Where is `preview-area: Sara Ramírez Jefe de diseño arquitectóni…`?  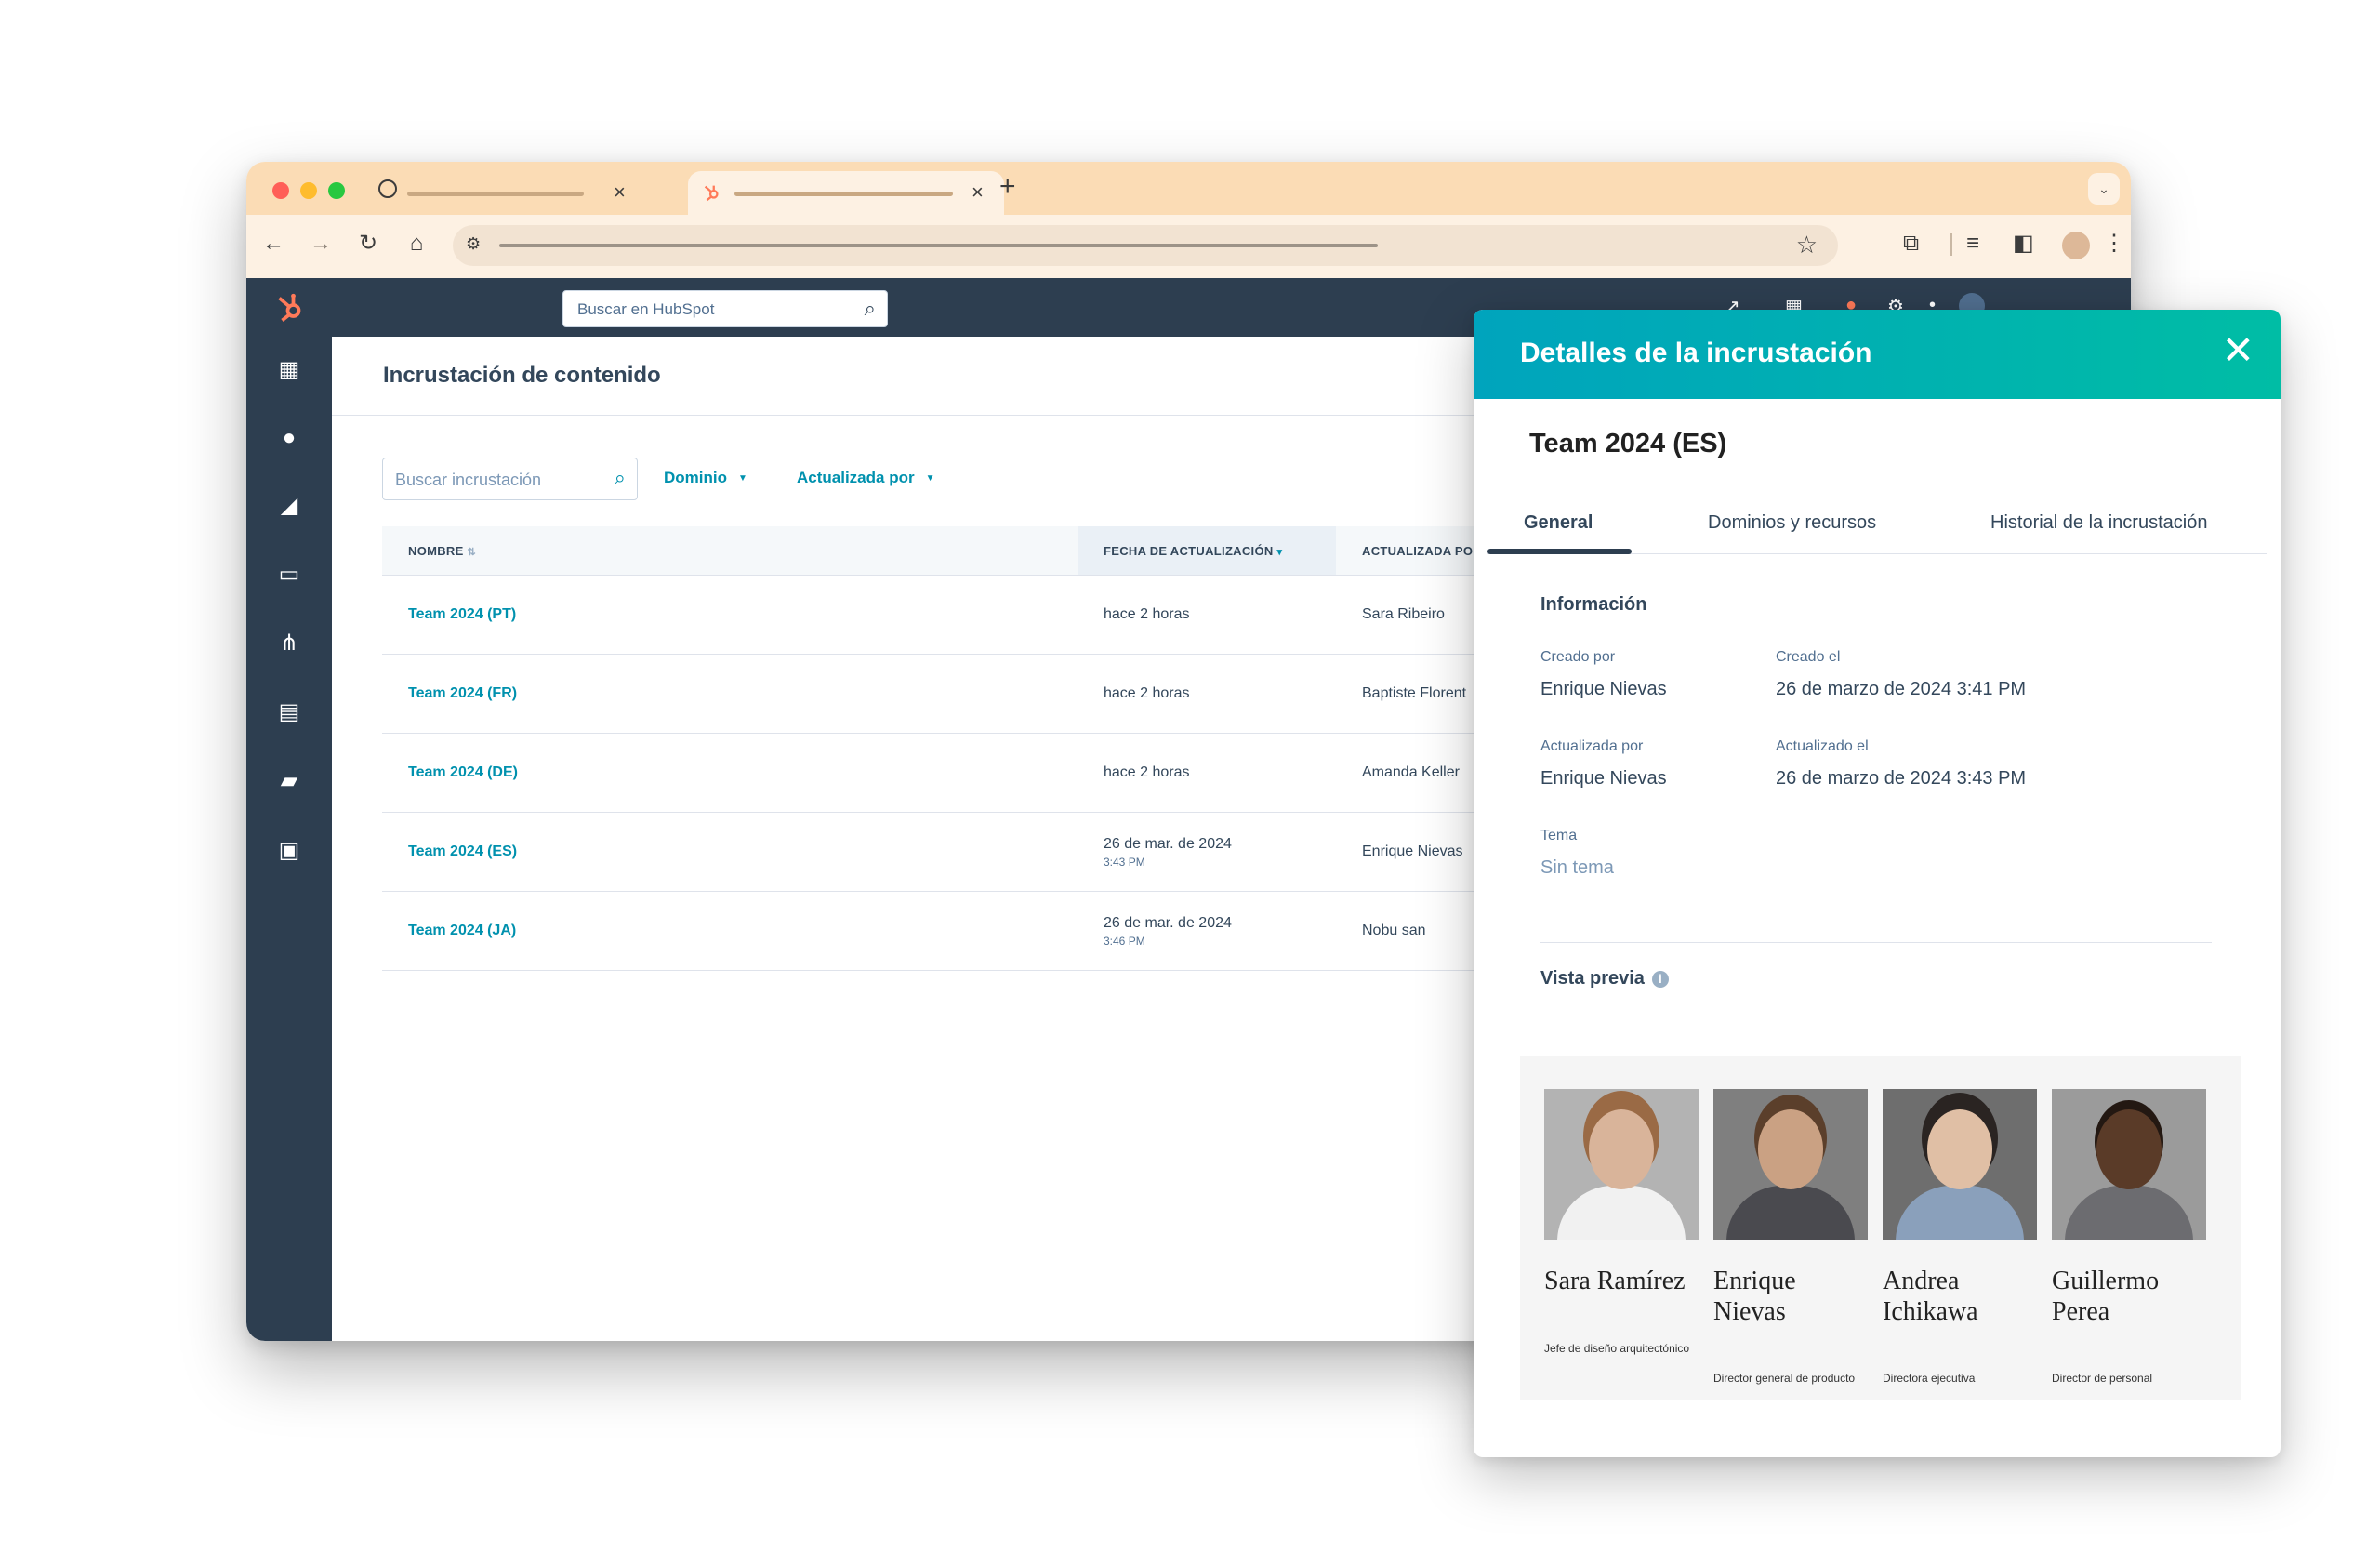 preview-area: Sara Ramírez Jefe de diseño arquitectóni… is located at coordinates (1880, 1228).